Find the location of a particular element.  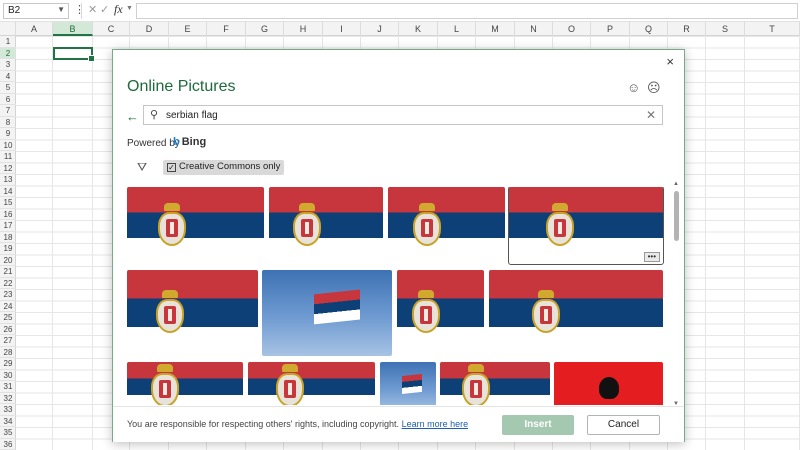

image-result-serbian-flag-on-pole-sky is located at coordinates (327, 313).